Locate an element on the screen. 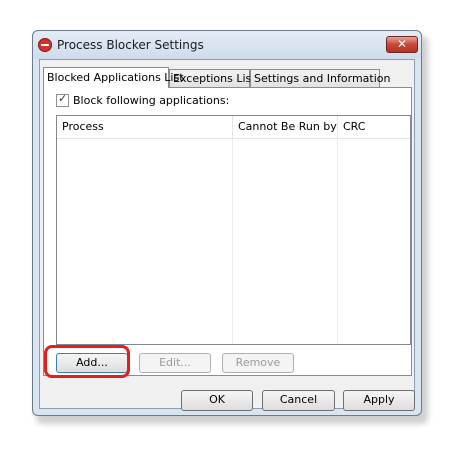 The width and height of the screenshot is (455, 450). ok-button: OK is located at coordinates (217, 400).